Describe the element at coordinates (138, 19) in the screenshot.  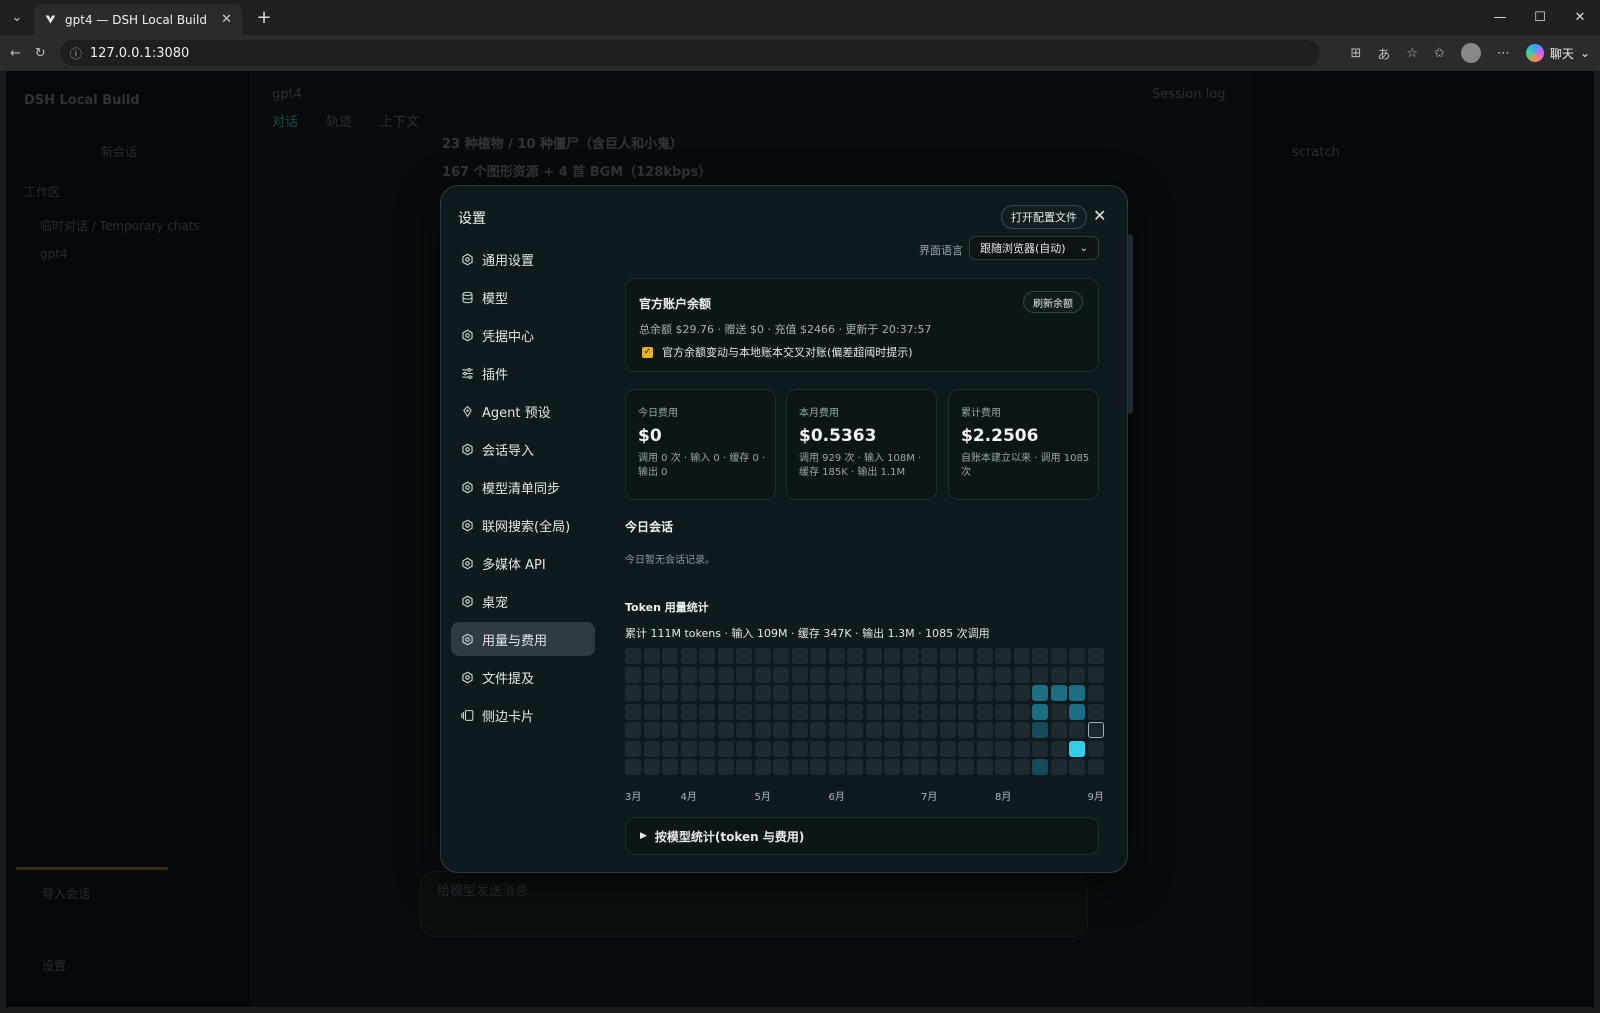
I see `browser-tab: gpt4 — DSH Local Build ✕` at that location.